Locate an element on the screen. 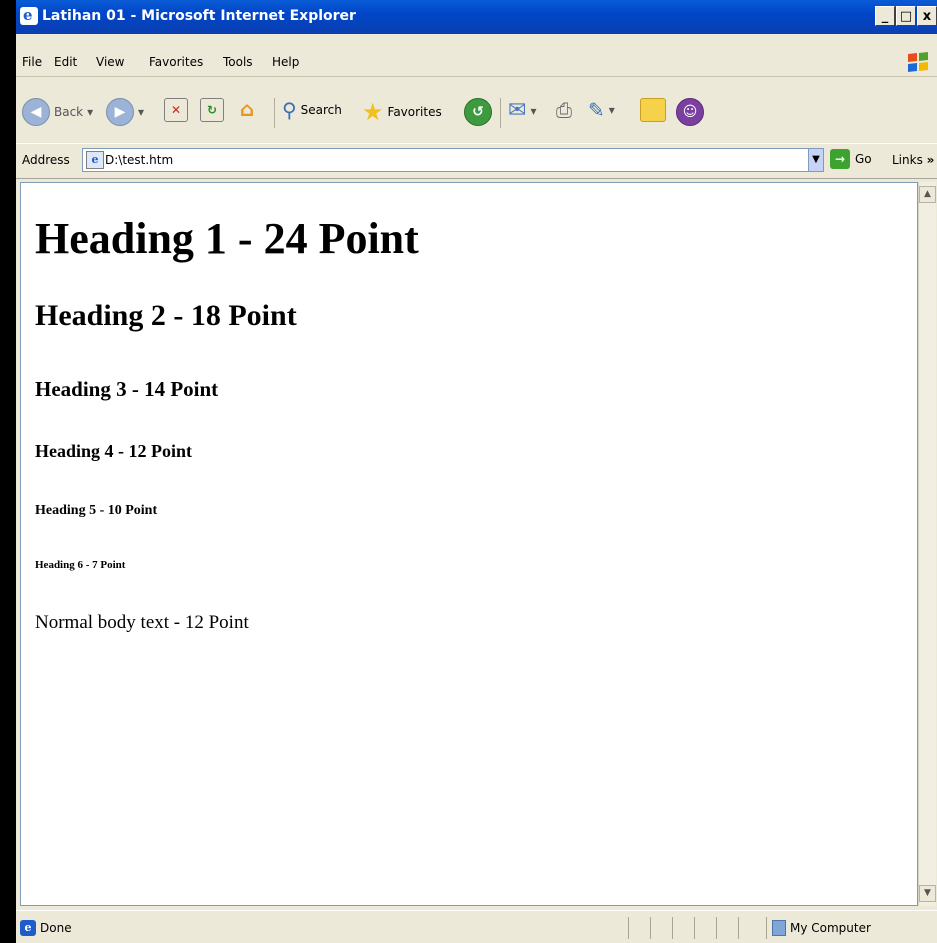 Image resolution: width=937 pixels, height=943 pixels. stop-icon: ✕ is located at coordinates (176, 110).